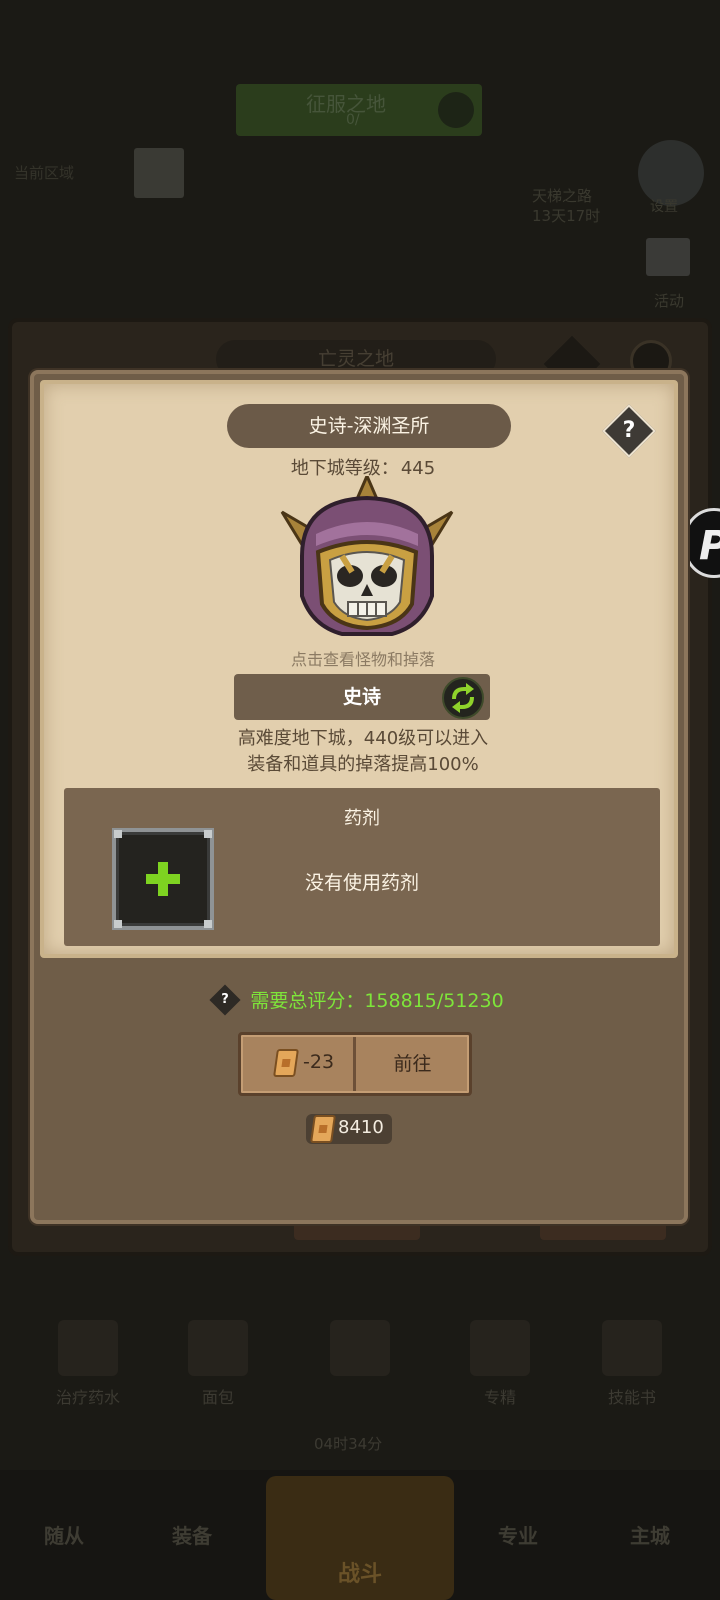 This screenshot has height=1600, width=720. What do you see at coordinates (218, 1364) in the screenshot?
I see `shop-item: 面包` at bounding box center [218, 1364].